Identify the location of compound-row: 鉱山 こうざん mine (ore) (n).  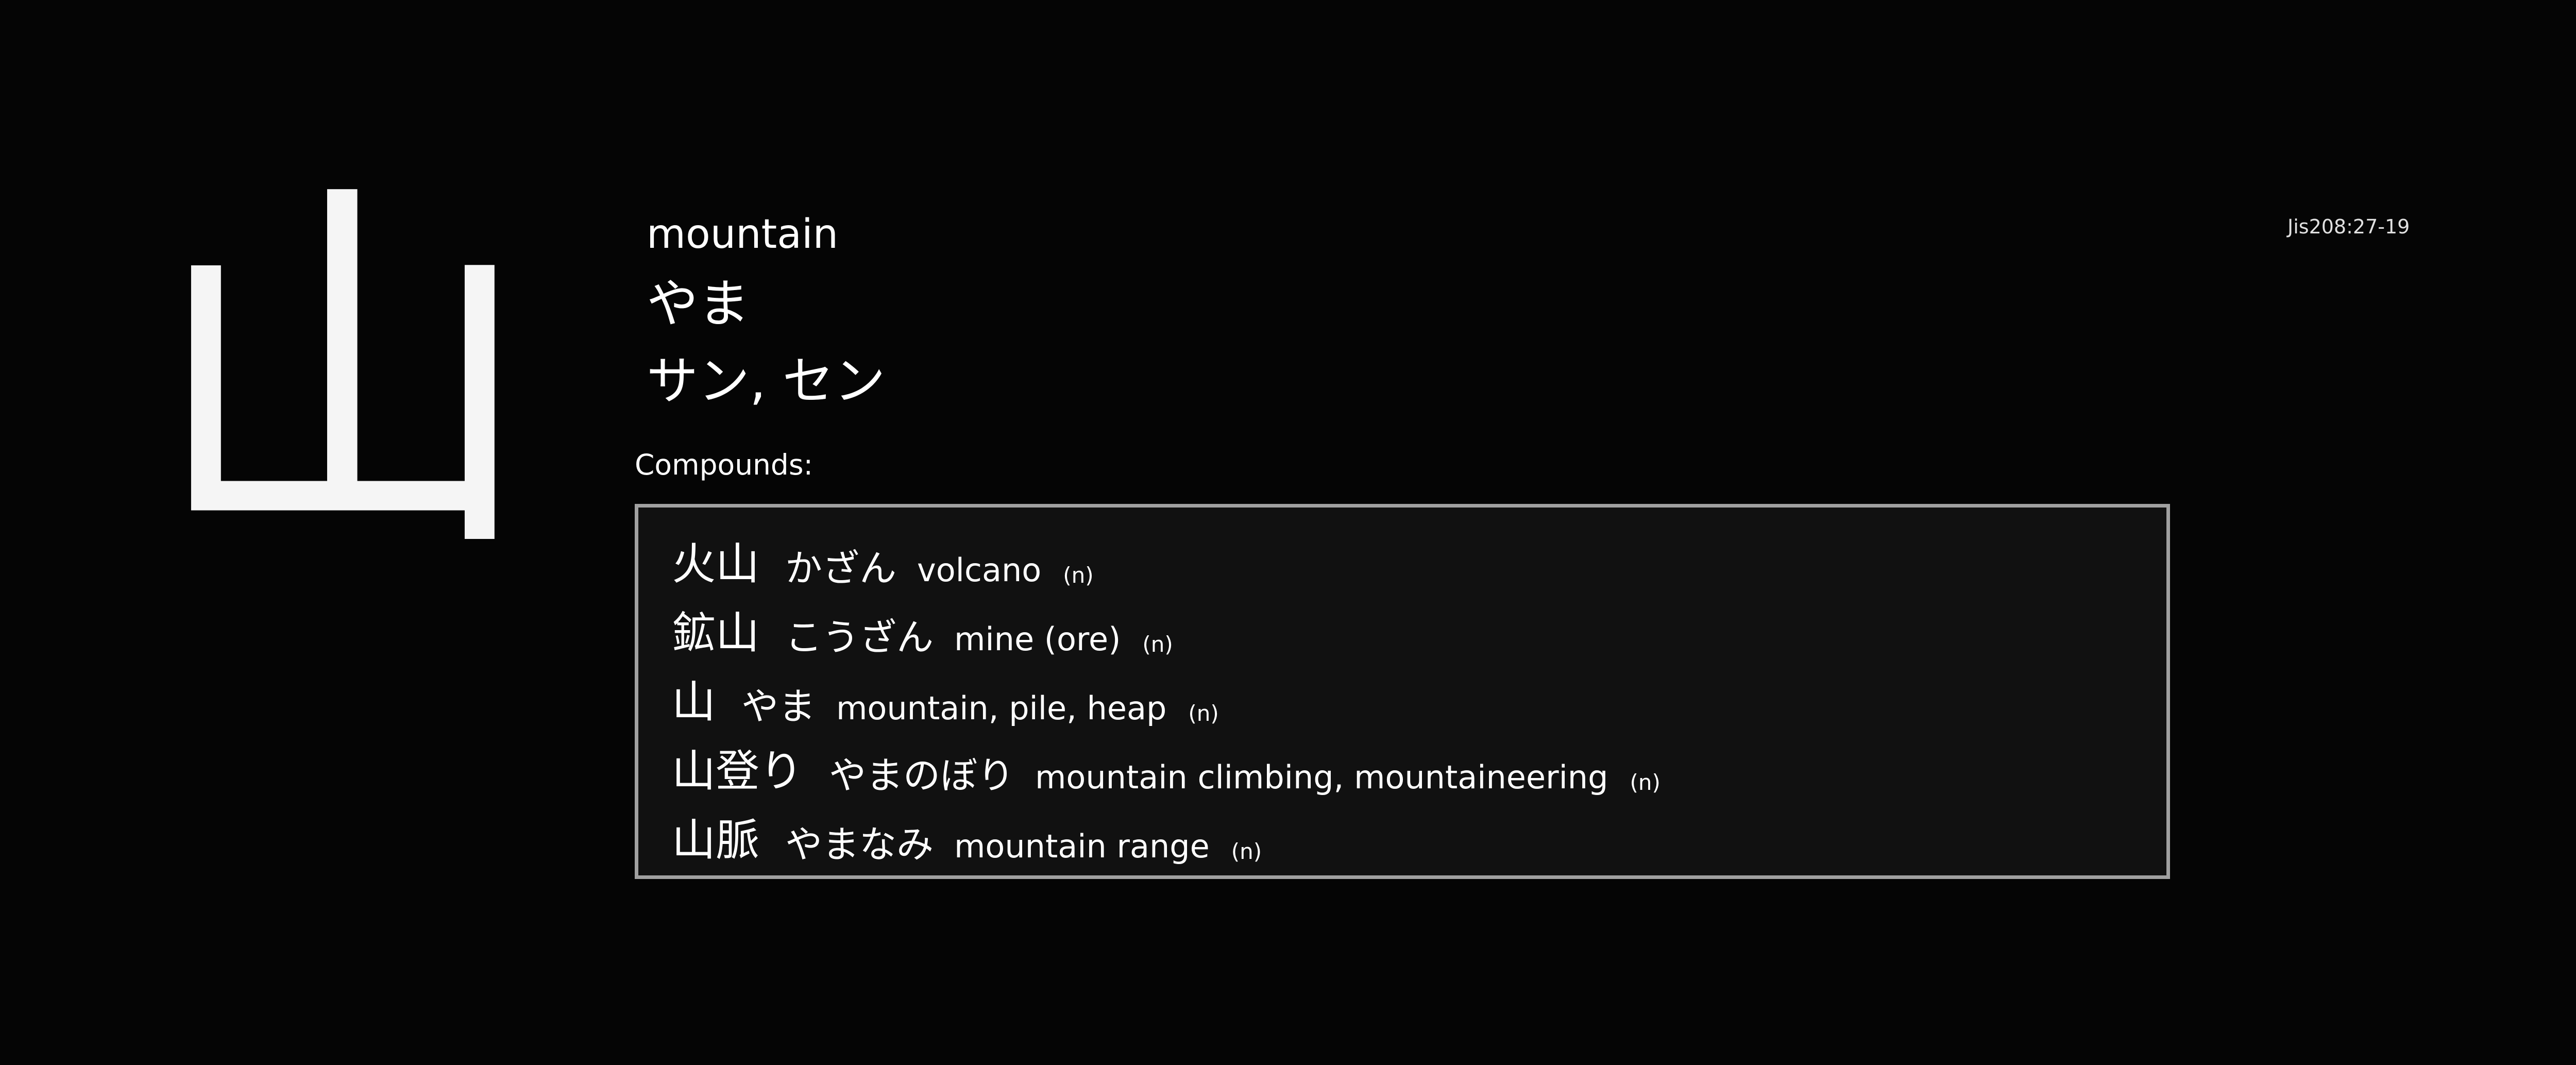
(1419, 626).